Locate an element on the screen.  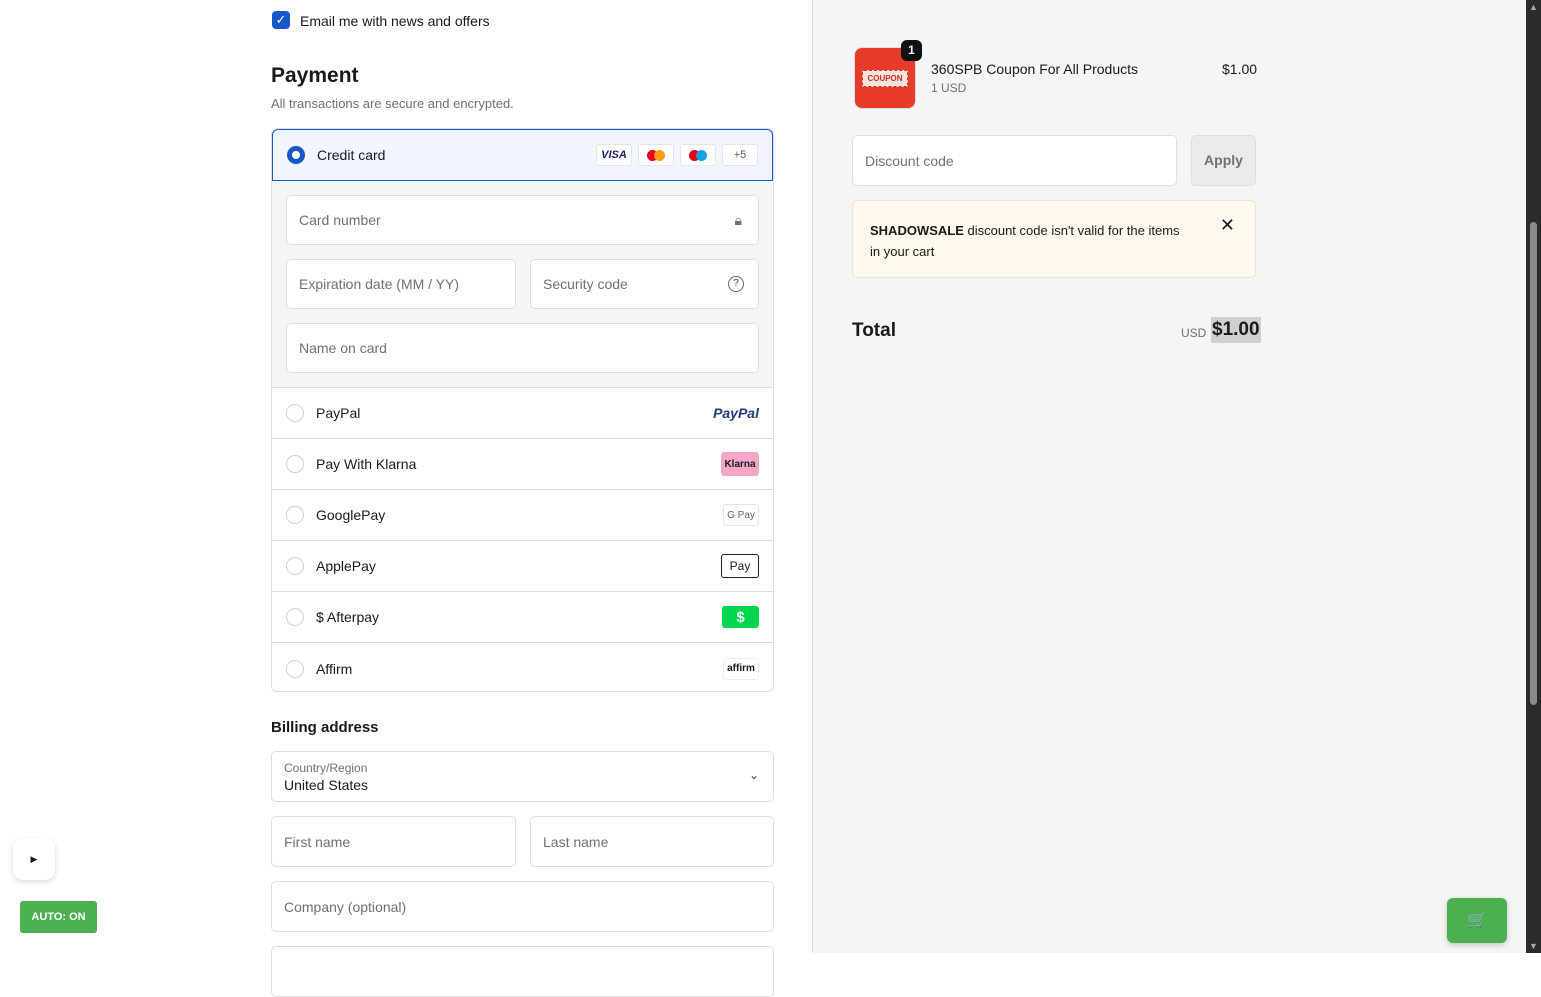
last-name-input: Last name is located at coordinates (652, 841).